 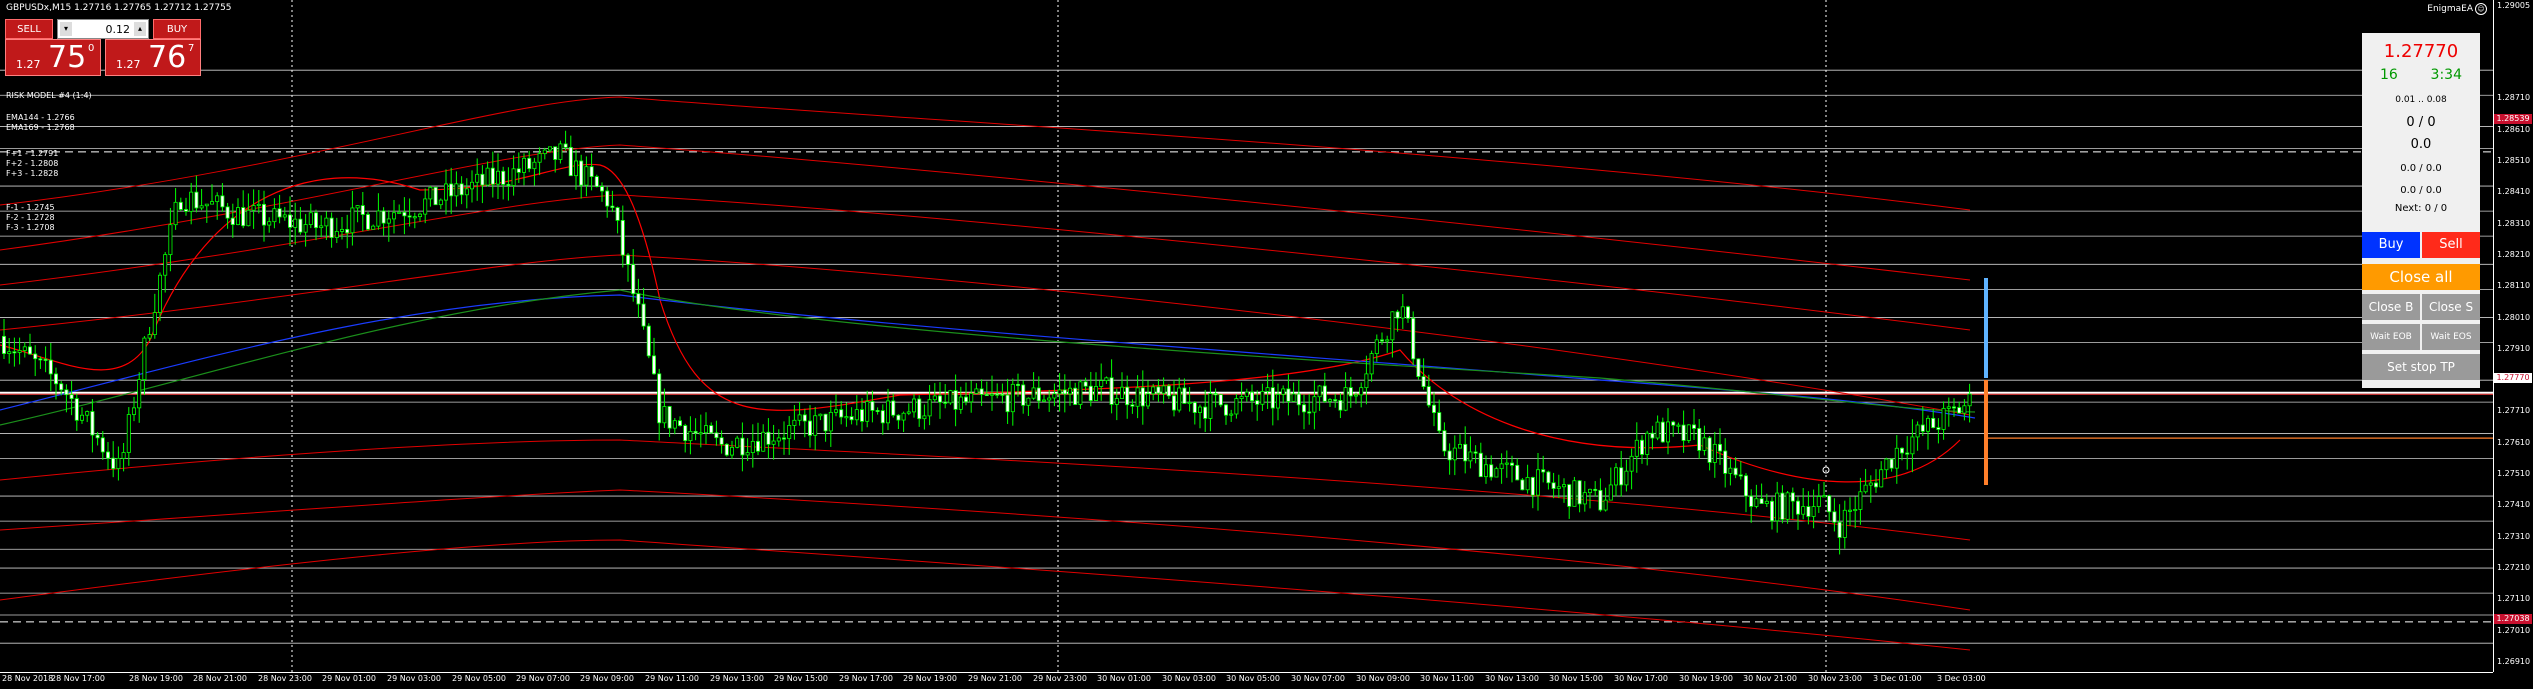 What do you see at coordinates (349, 678) in the screenshot?
I see `time-axis-label: 29 Nov 01:00` at bounding box center [349, 678].